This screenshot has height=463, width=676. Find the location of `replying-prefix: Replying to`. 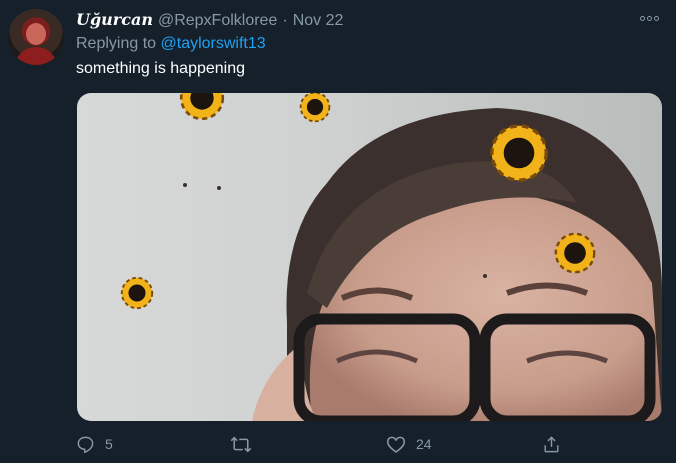

replying-prefix: Replying to is located at coordinates (116, 43).